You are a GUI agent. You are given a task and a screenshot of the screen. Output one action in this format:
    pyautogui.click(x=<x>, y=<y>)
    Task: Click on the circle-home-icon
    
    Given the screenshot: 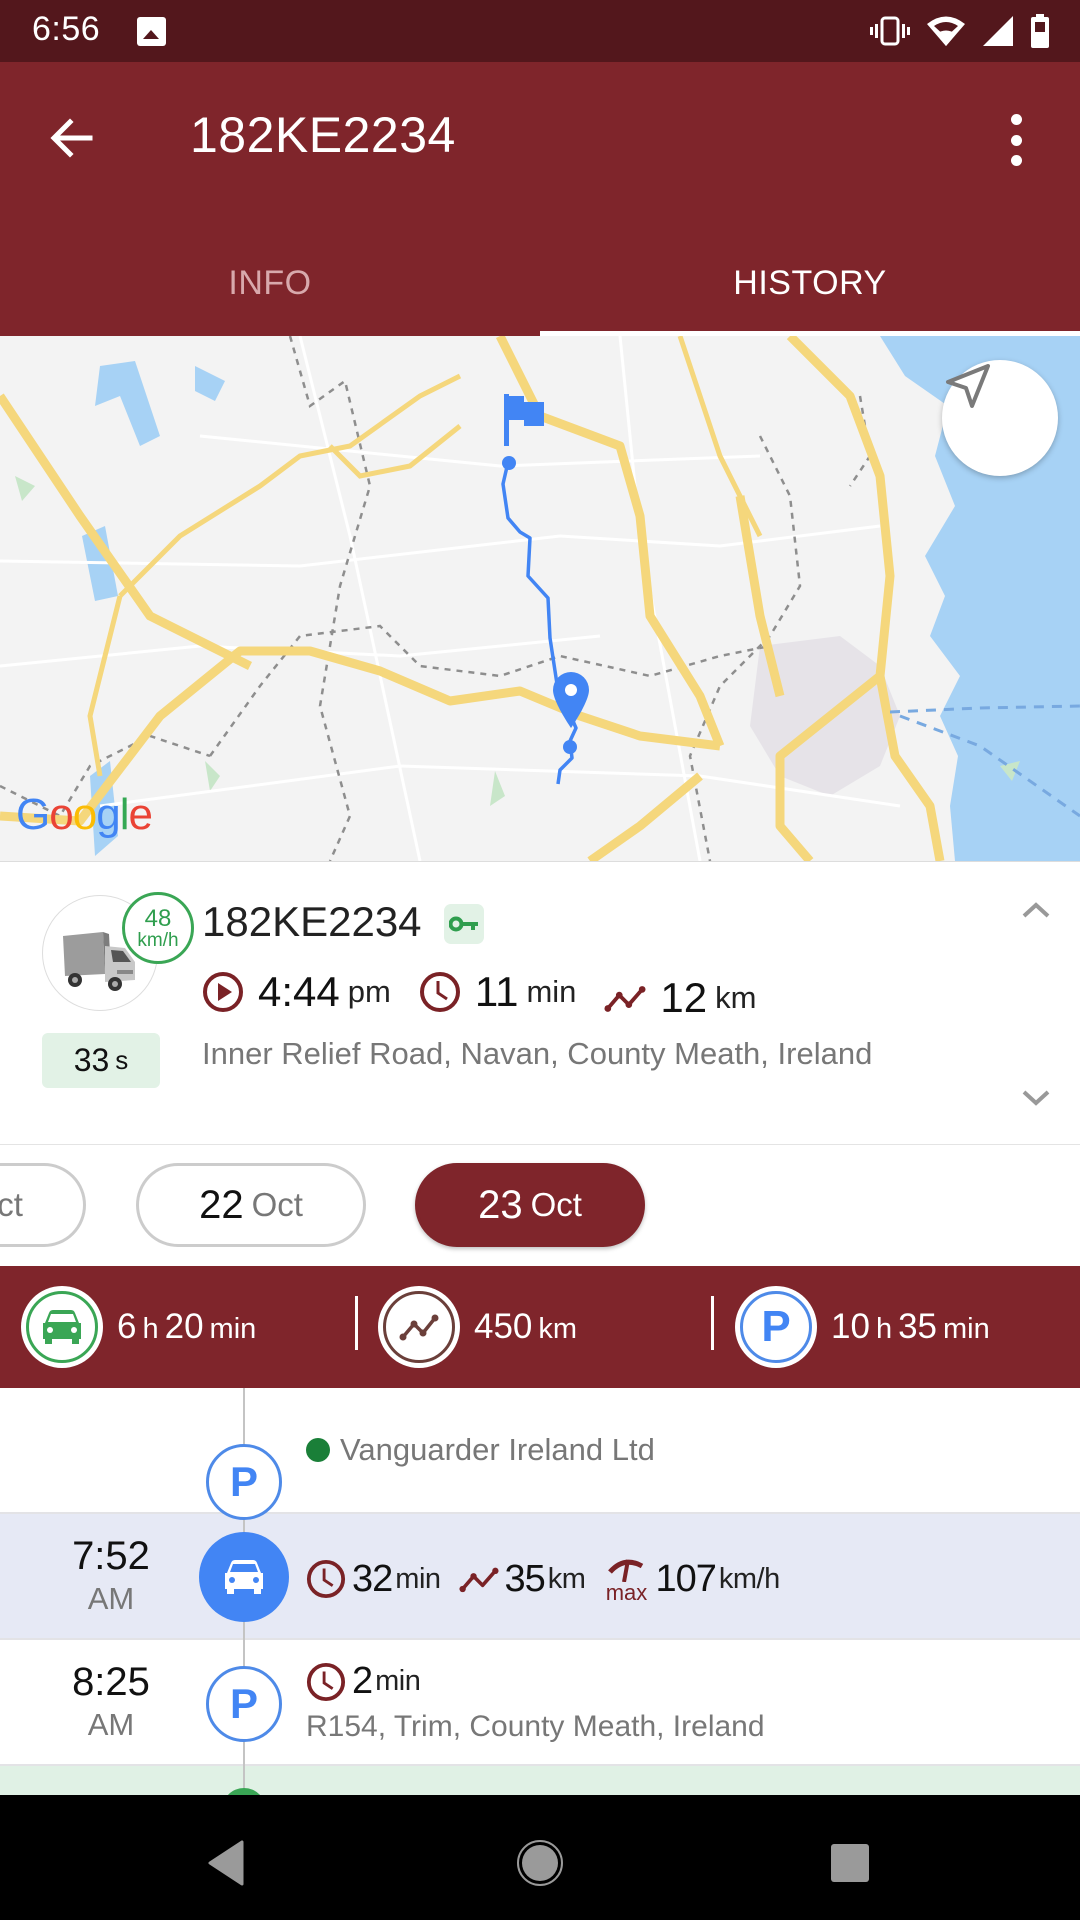 What is the action you would take?
    pyautogui.click(x=540, y=1863)
    